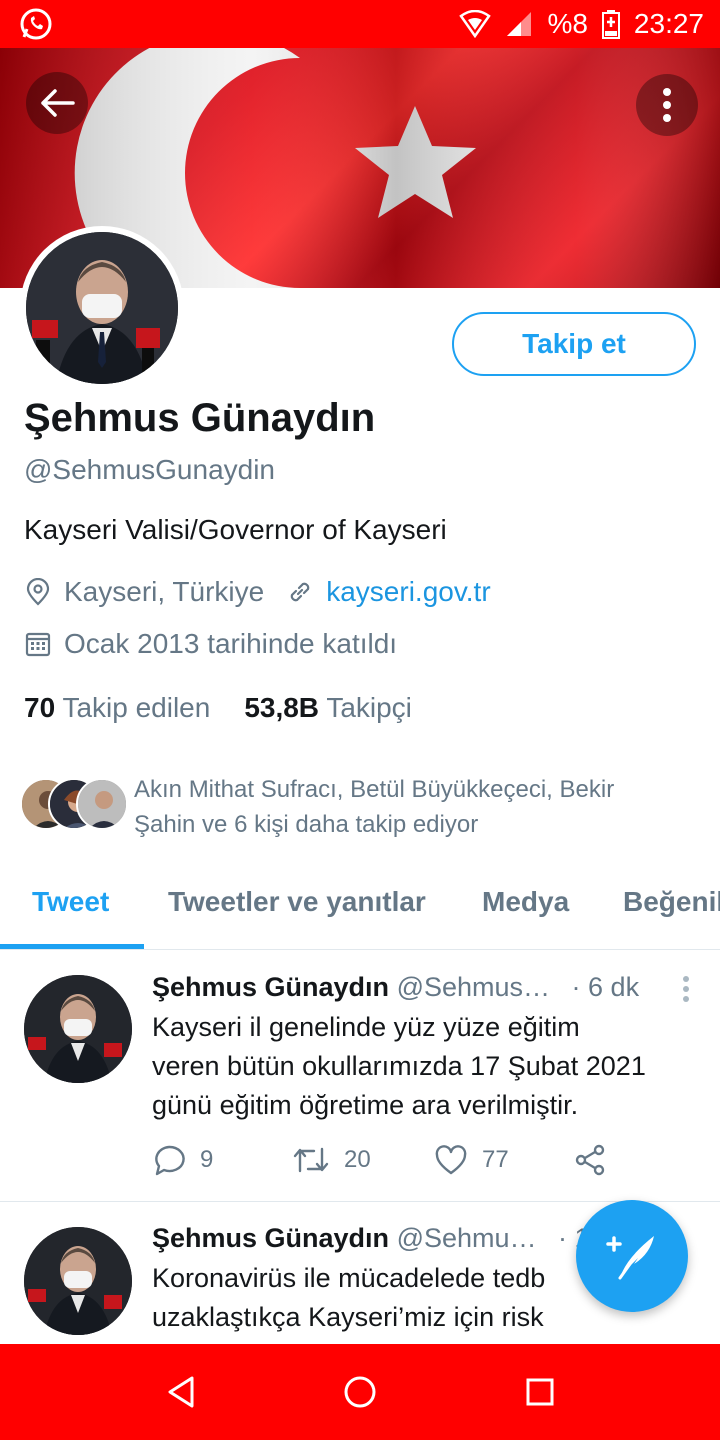 The image size is (720, 1440). What do you see at coordinates (170, 1160) in the screenshot?
I see `reply-icon` at bounding box center [170, 1160].